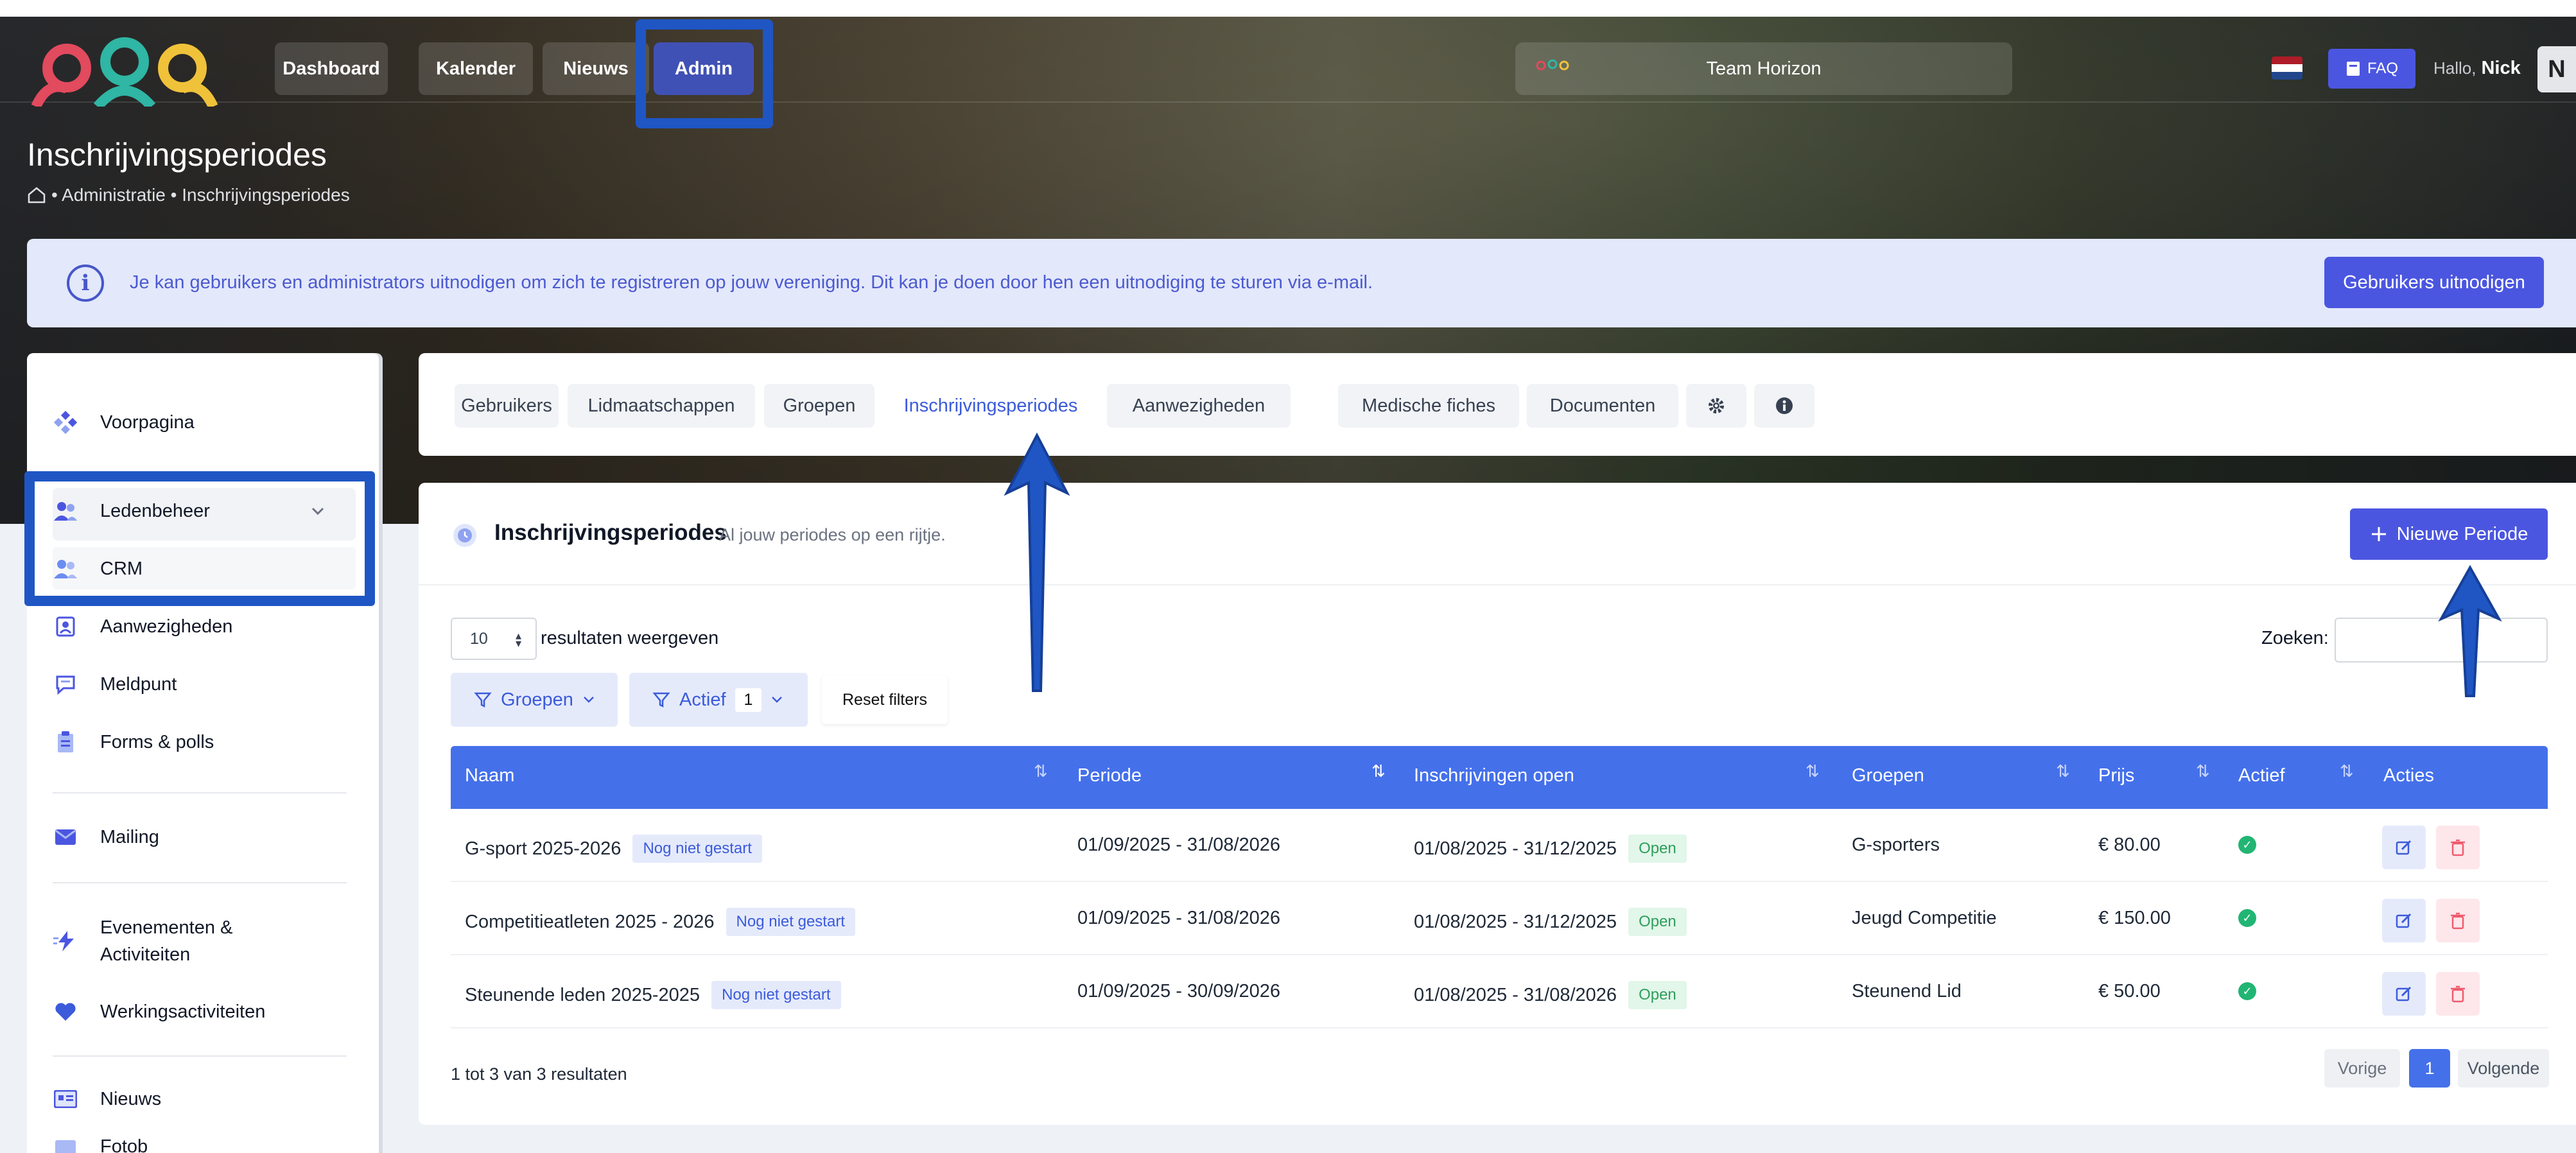 The width and height of the screenshot is (2576, 1153). I want to click on sidebar-item-aanwezigheden: Aanwezigheden, so click(207, 626).